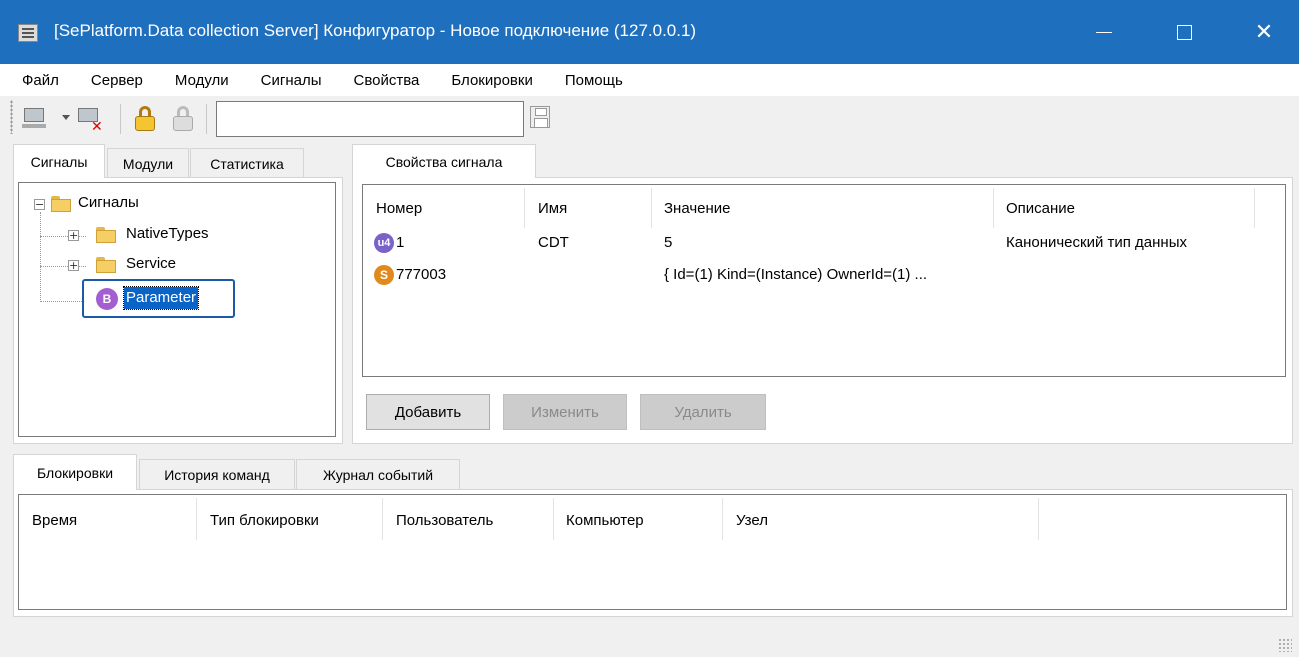  I want to click on app-icon, so click(28, 33).